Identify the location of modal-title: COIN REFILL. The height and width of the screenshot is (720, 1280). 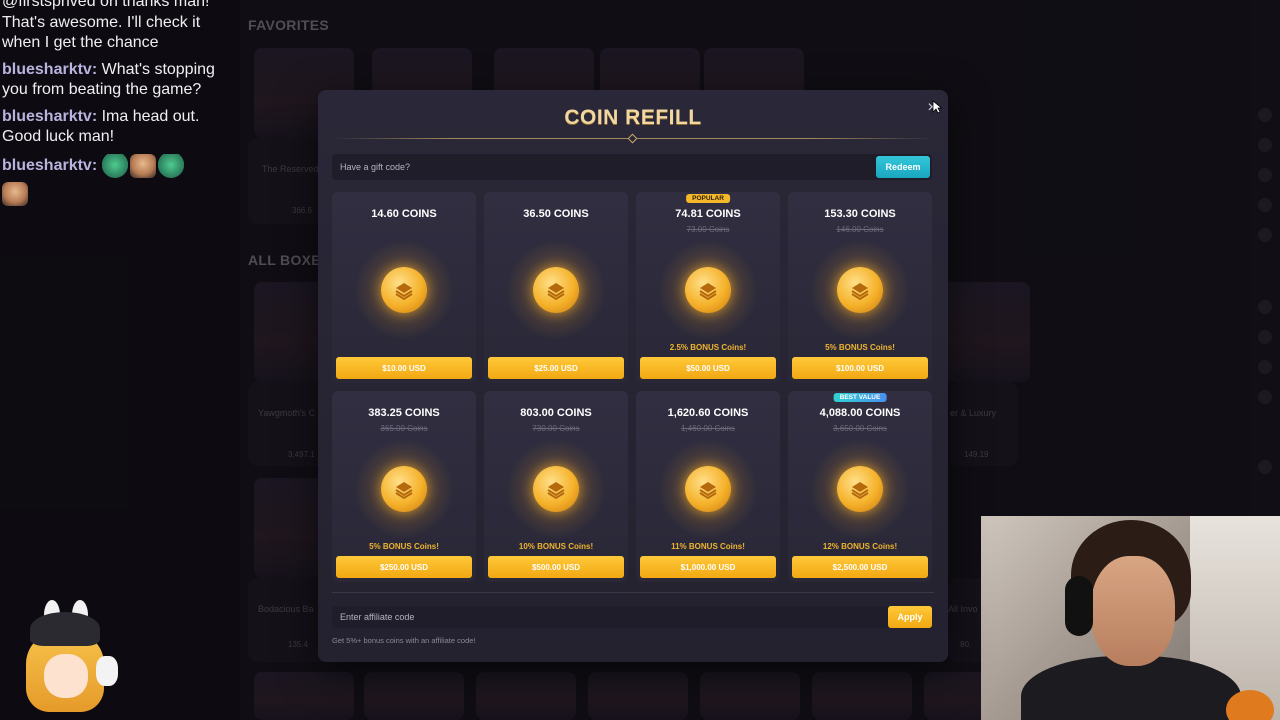
(633, 117).